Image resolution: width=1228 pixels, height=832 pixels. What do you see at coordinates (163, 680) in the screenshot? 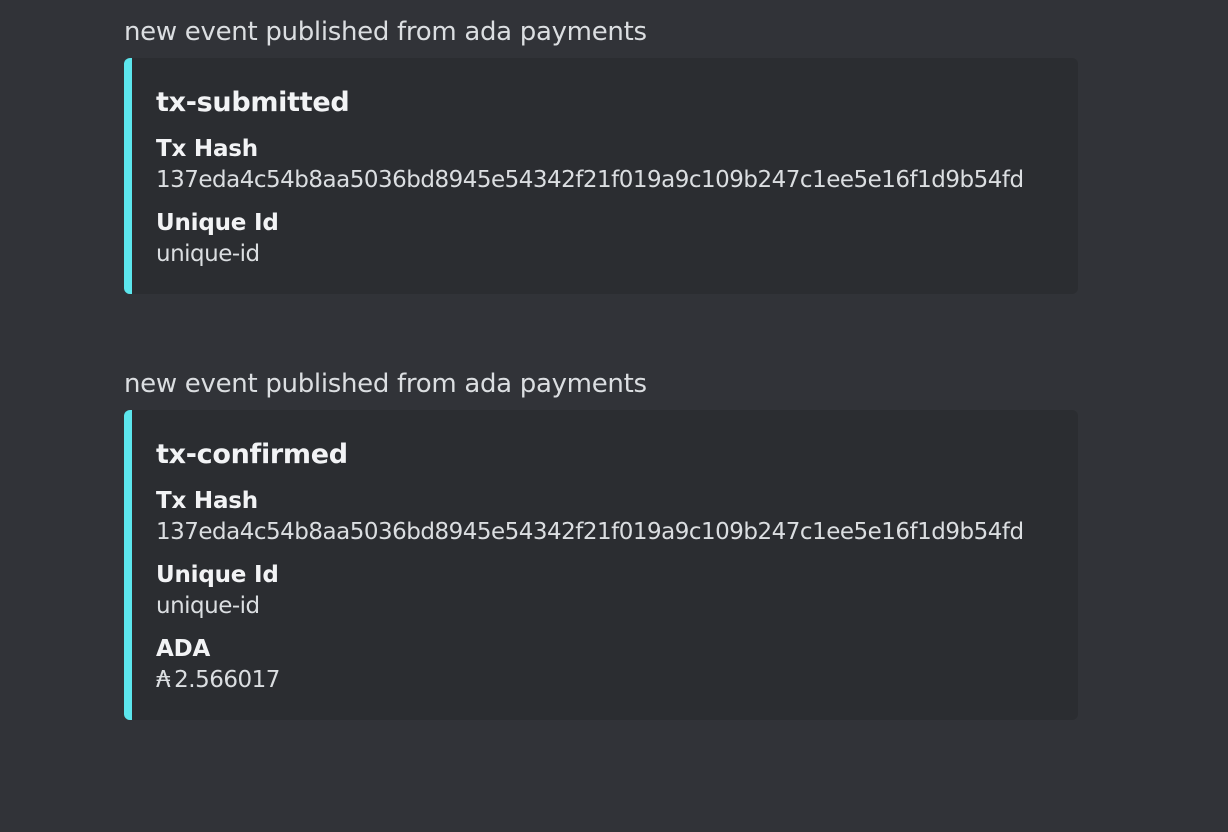
I see `ada-currency-icon: ₳` at bounding box center [163, 680].